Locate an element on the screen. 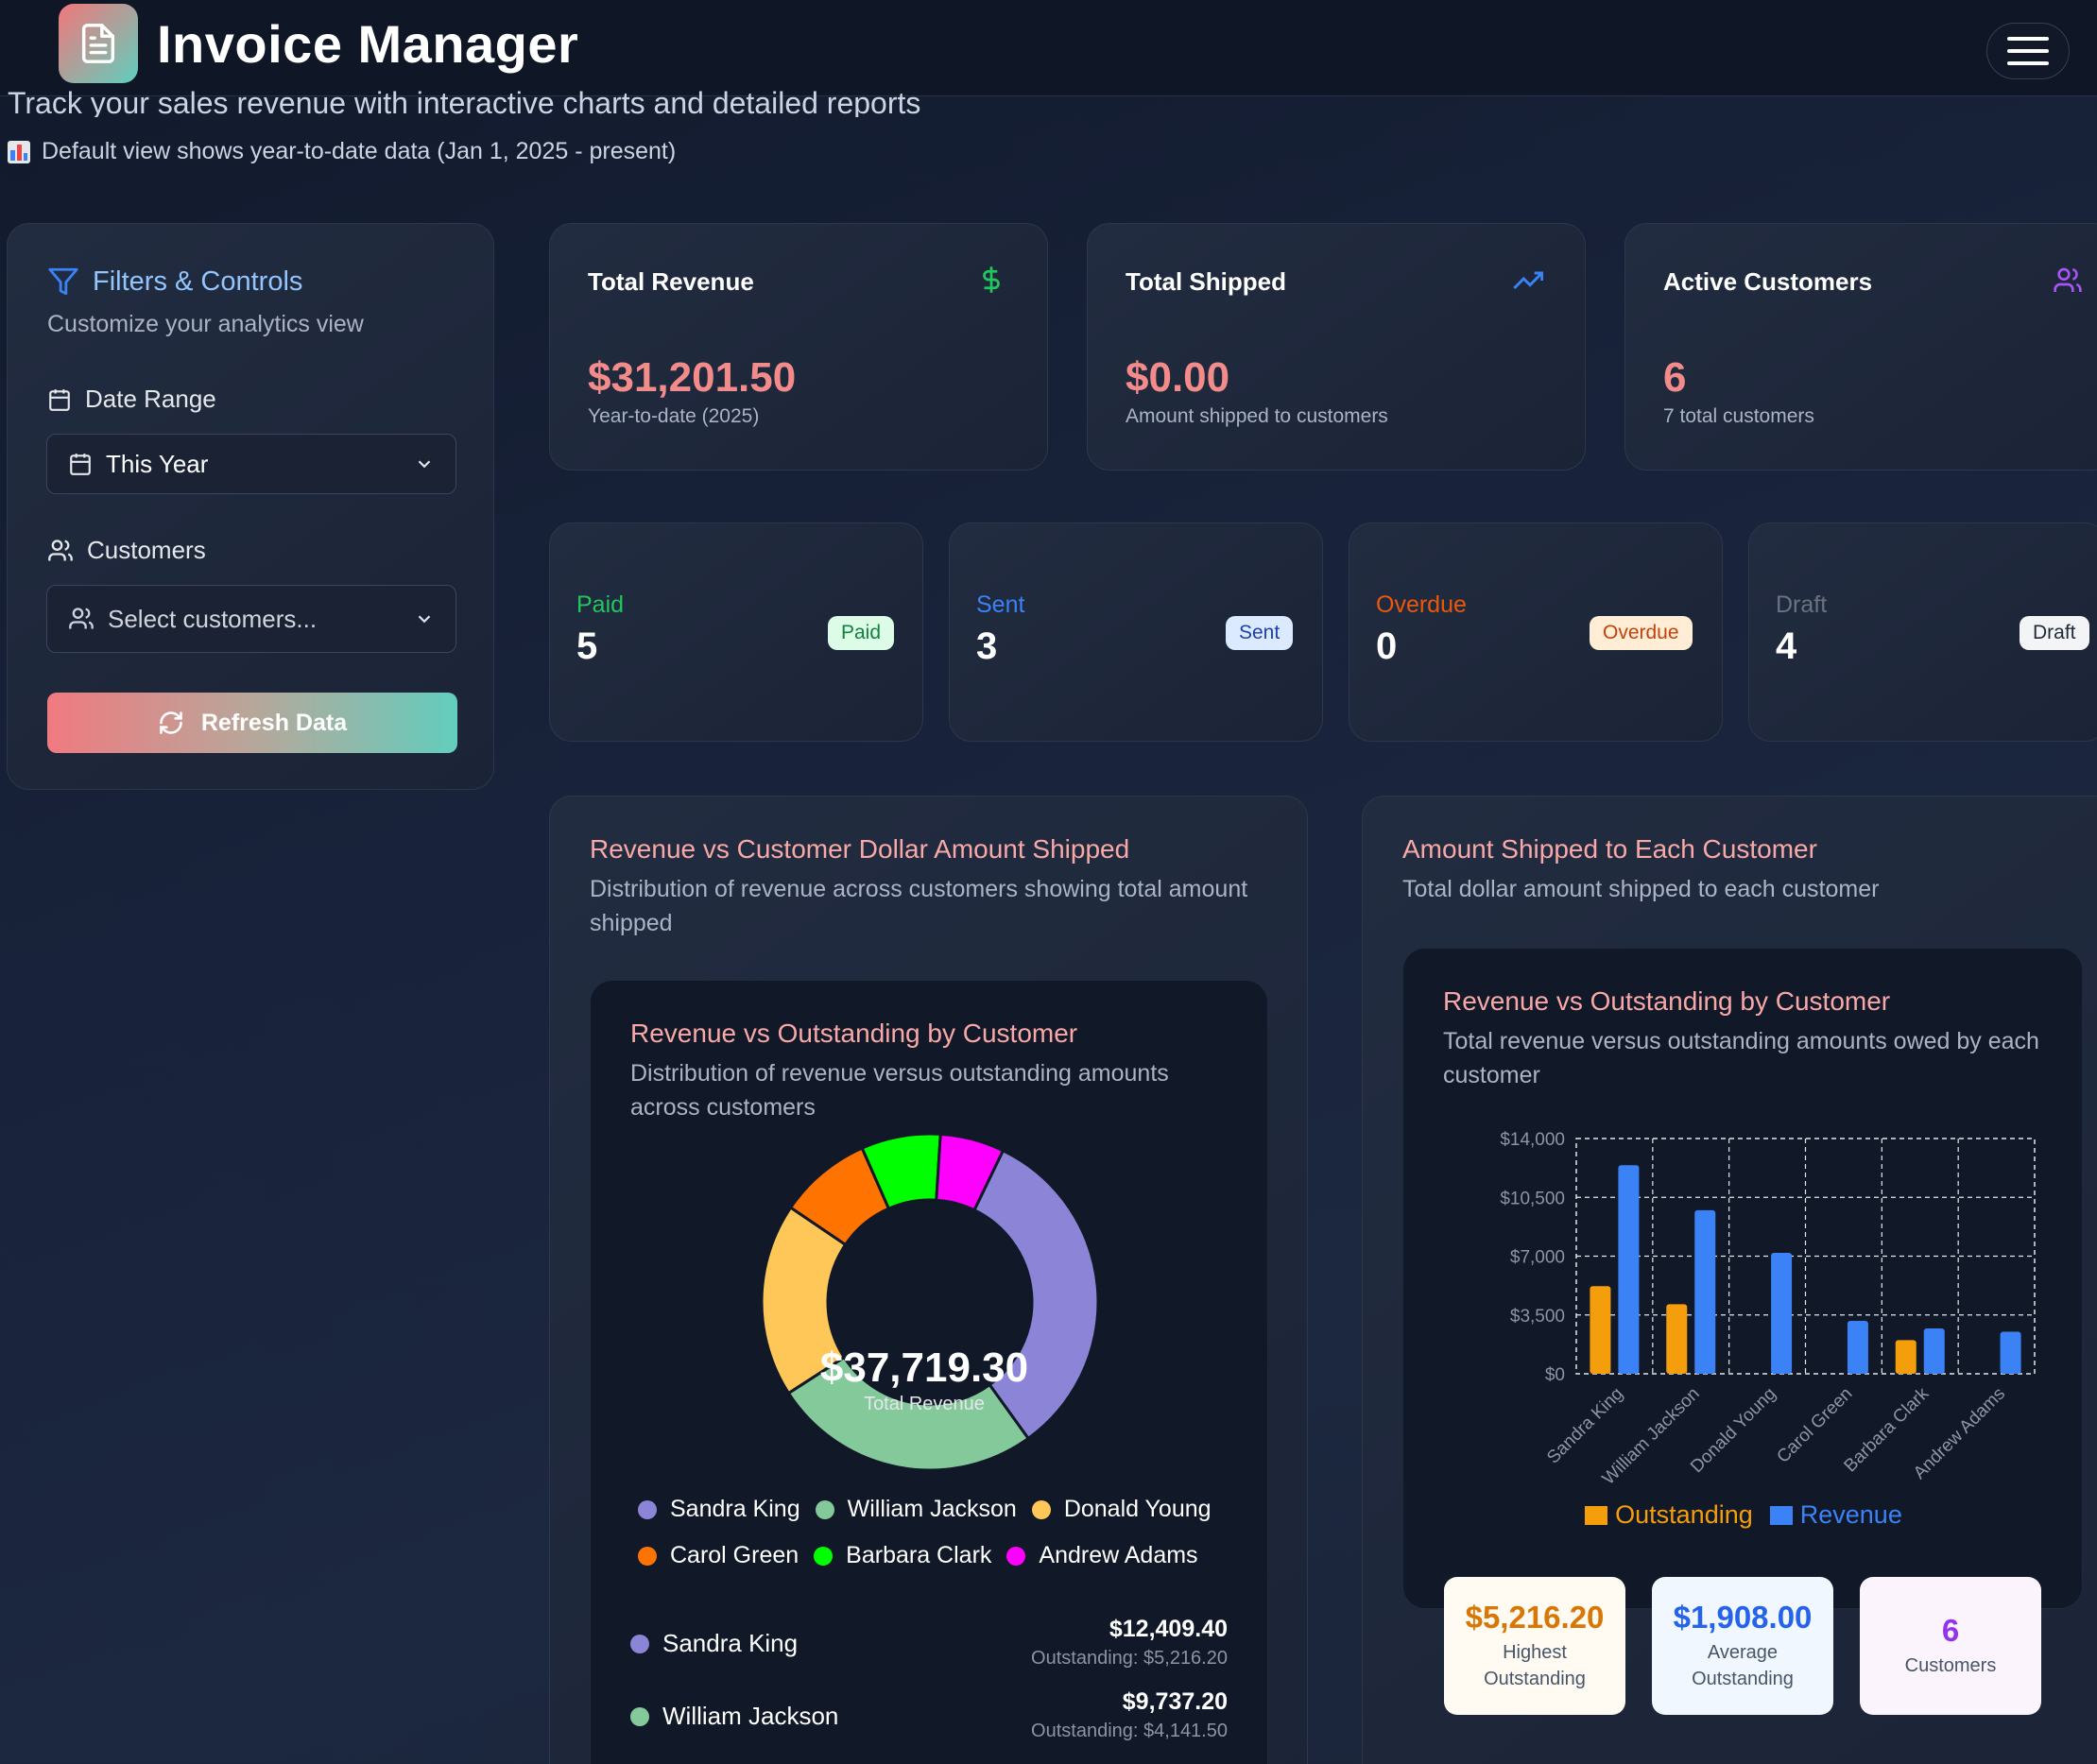 The height and width of the screenshot is (1764, 2097). donut-total-label: Total Revenue is located at coordinates (924, 1404).